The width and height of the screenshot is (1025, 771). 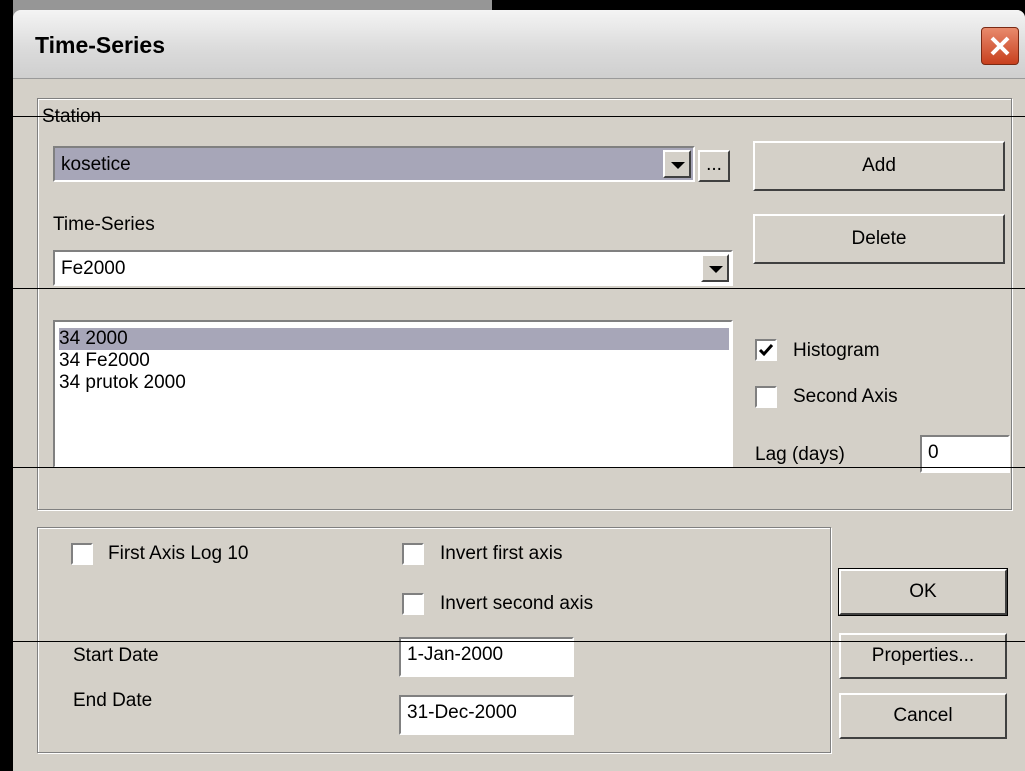 I want to click on station-label: Station, so click(x=72, y=116).